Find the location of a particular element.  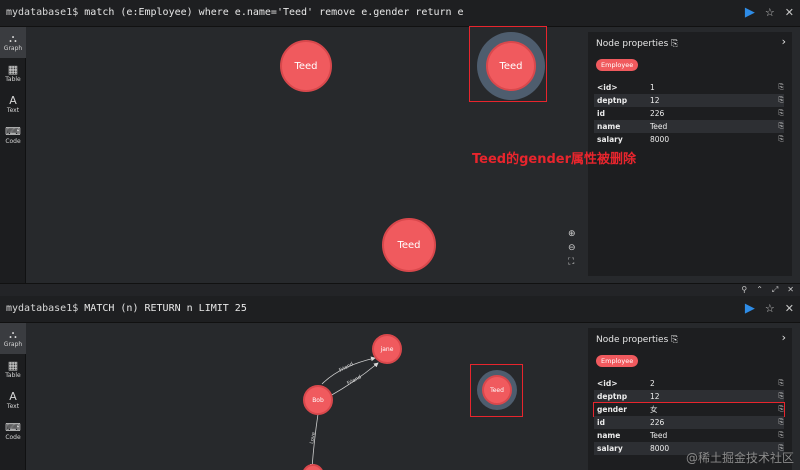

tab-graph: ⛬ Graph is located at coordinates (13, 42).